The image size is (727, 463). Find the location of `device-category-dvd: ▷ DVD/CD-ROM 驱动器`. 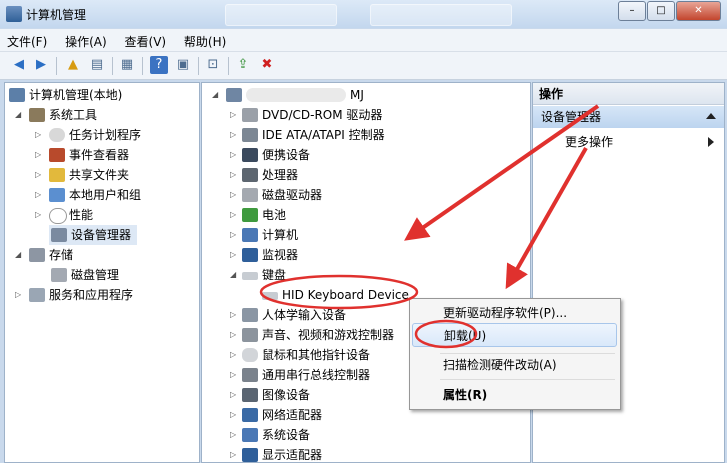

device-category-dvd: ▷ DVD/CD-ROM 驱动器 is located at coordinates (306, 115).